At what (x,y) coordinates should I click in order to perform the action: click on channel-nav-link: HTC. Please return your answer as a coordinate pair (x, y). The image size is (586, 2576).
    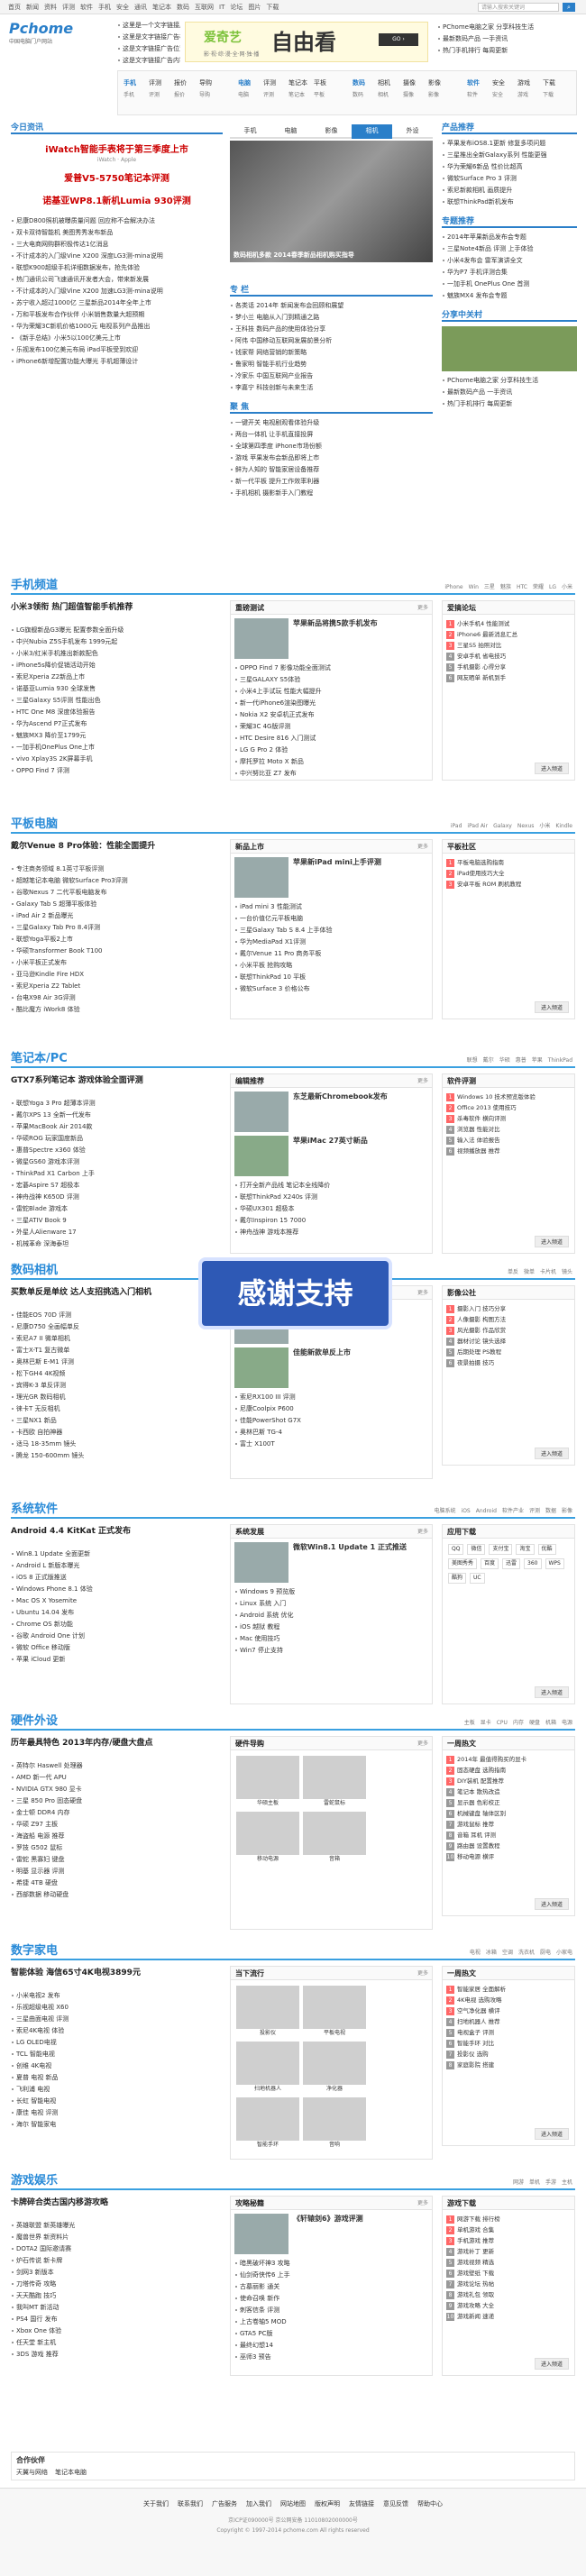
    Looking at the image, I should click on (522, 587).